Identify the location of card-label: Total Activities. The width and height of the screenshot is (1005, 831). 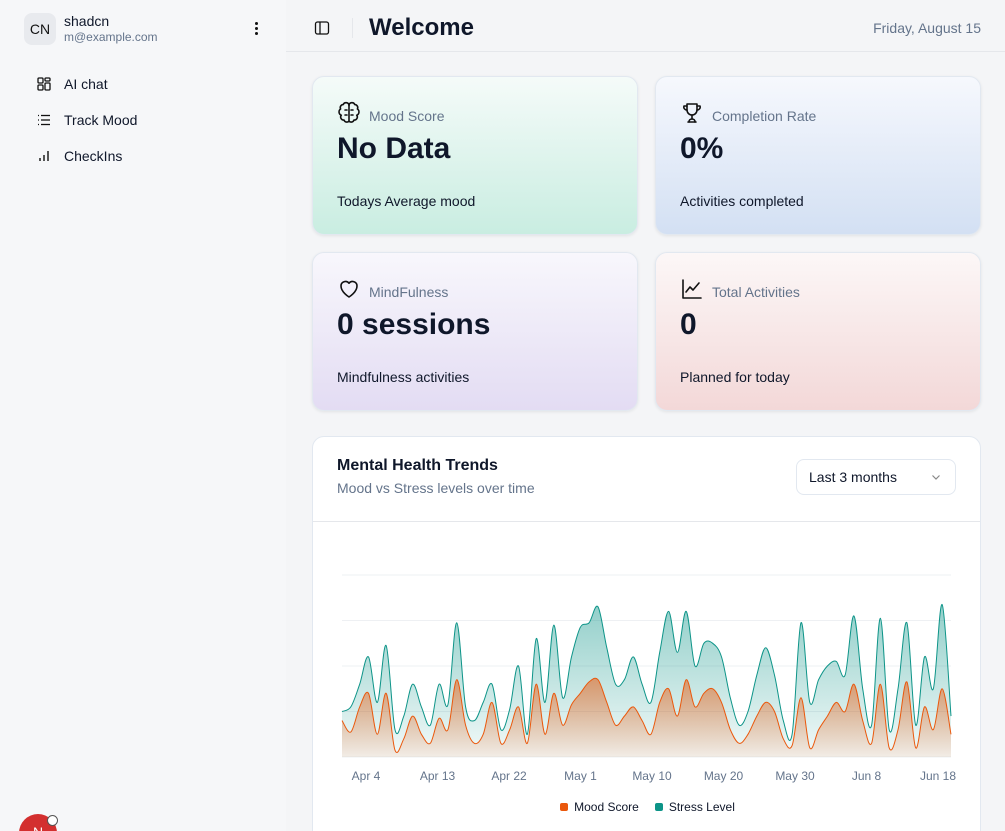
(756, 291).